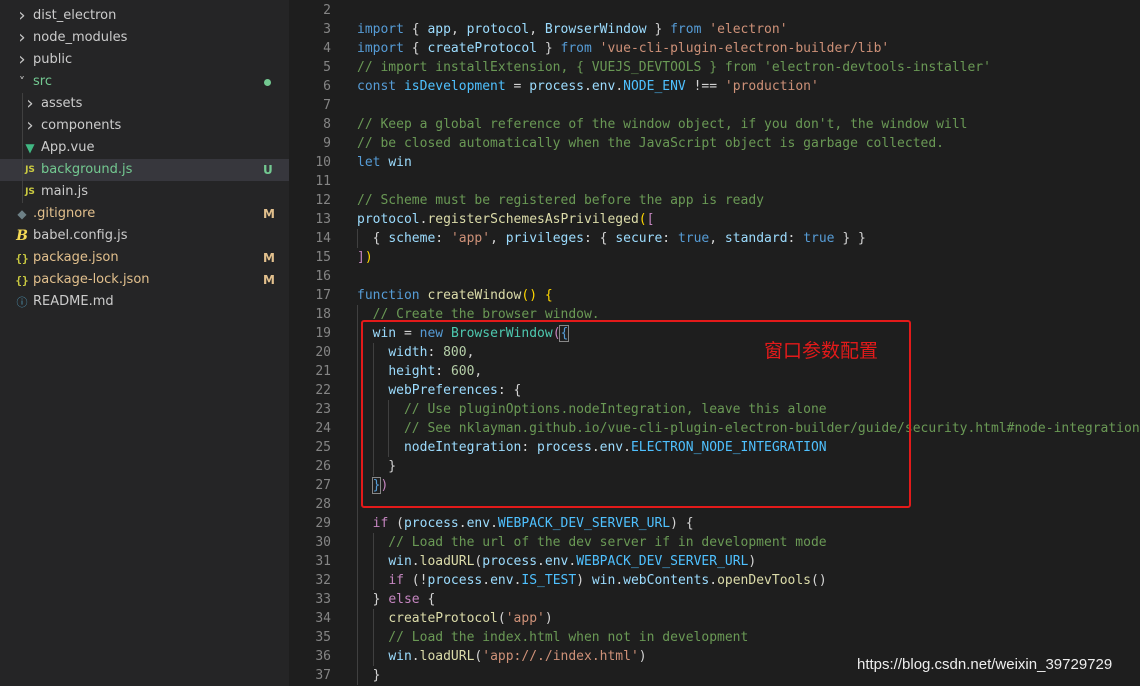  I want to click on code-text: } else {, so click(396, 599).